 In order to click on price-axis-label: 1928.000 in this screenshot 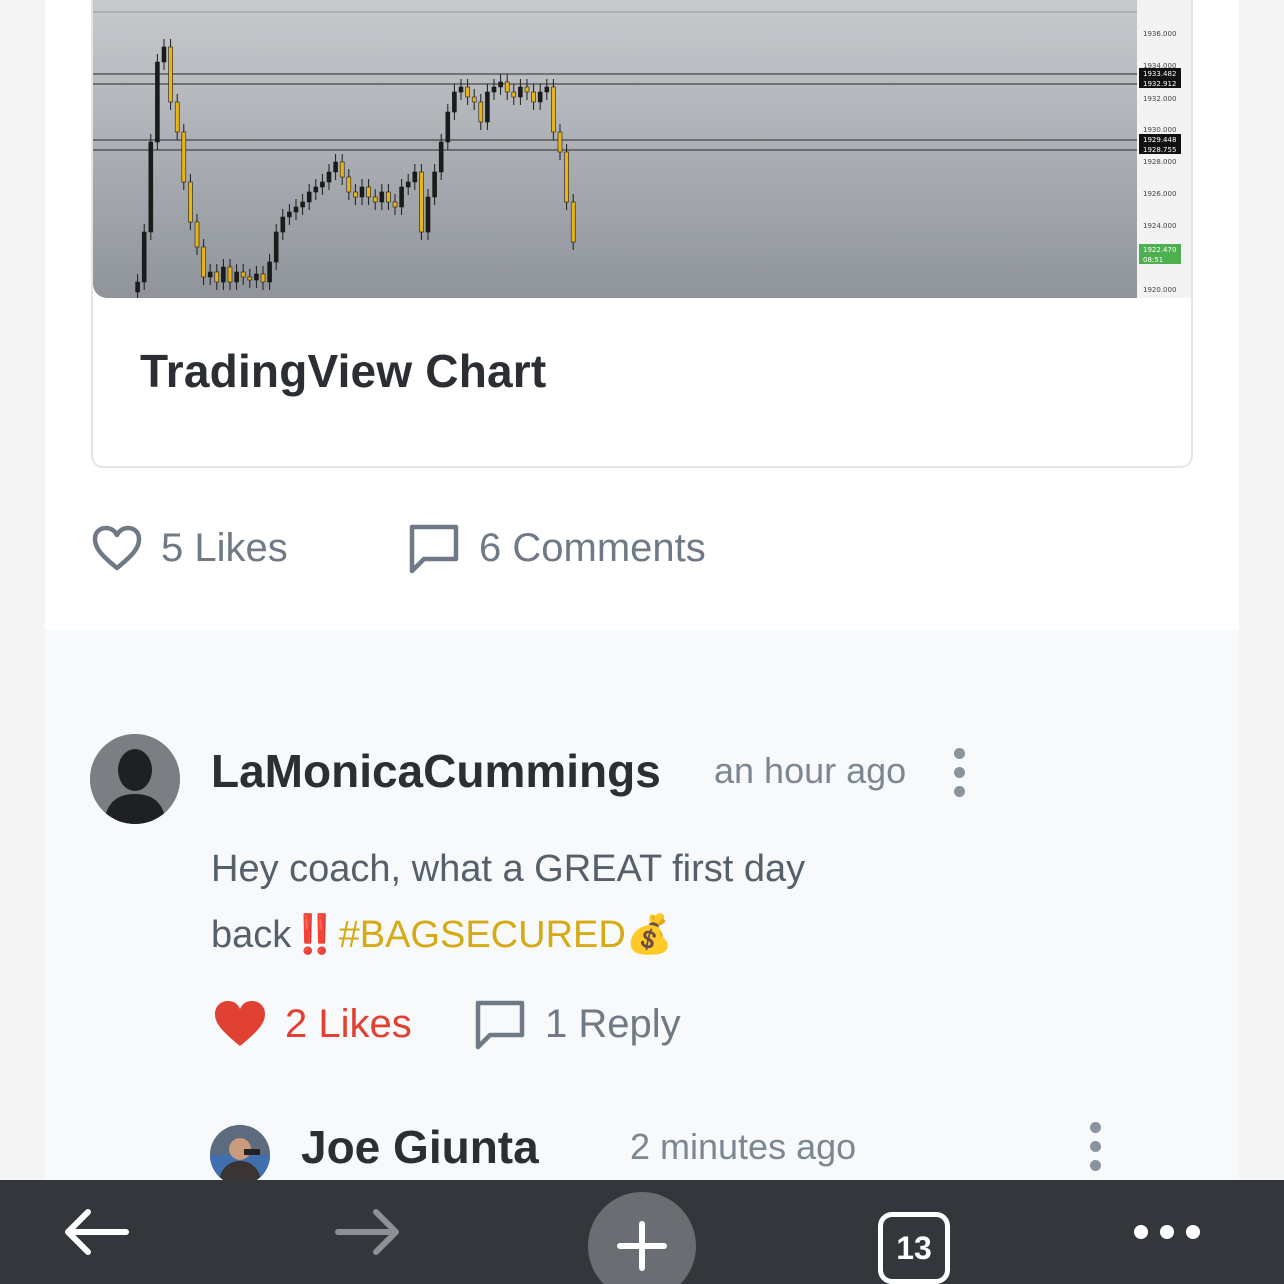, I will do `click(1159, 162)`.